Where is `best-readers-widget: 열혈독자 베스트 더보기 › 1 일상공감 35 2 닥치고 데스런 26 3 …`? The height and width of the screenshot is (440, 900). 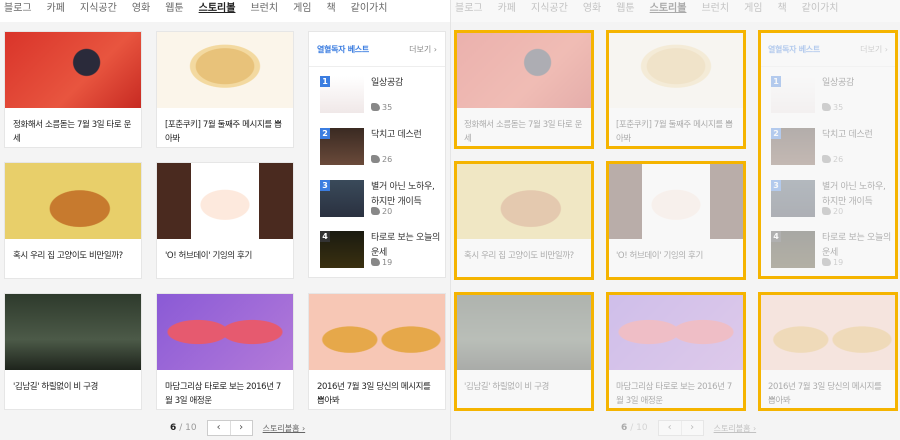 best-readers-widget: 열혈독자 베스트 더보기 › 1 일상공감 35 2 닥치고 데스런 26 3 … is located at coordinates (828, 154).